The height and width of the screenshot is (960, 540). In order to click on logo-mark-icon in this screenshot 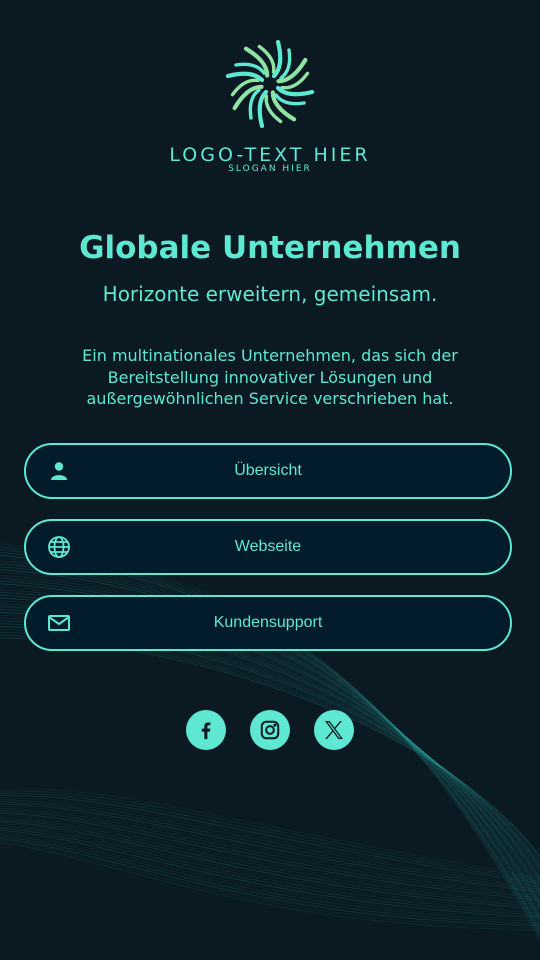, I will do `click(270, 84)`.